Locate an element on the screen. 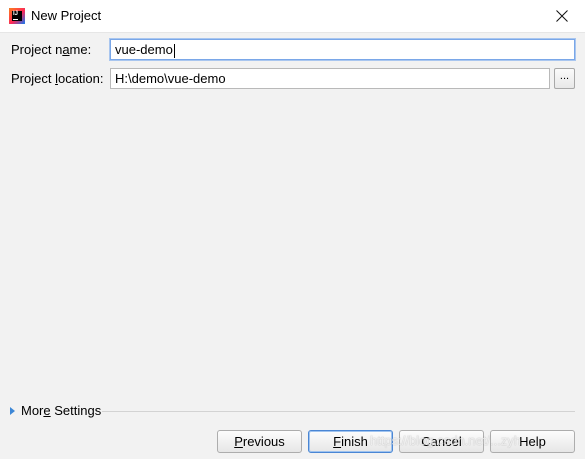 This screenshot has width=585, height=459. previous-button: Previous is located at coordinates (259, 441).